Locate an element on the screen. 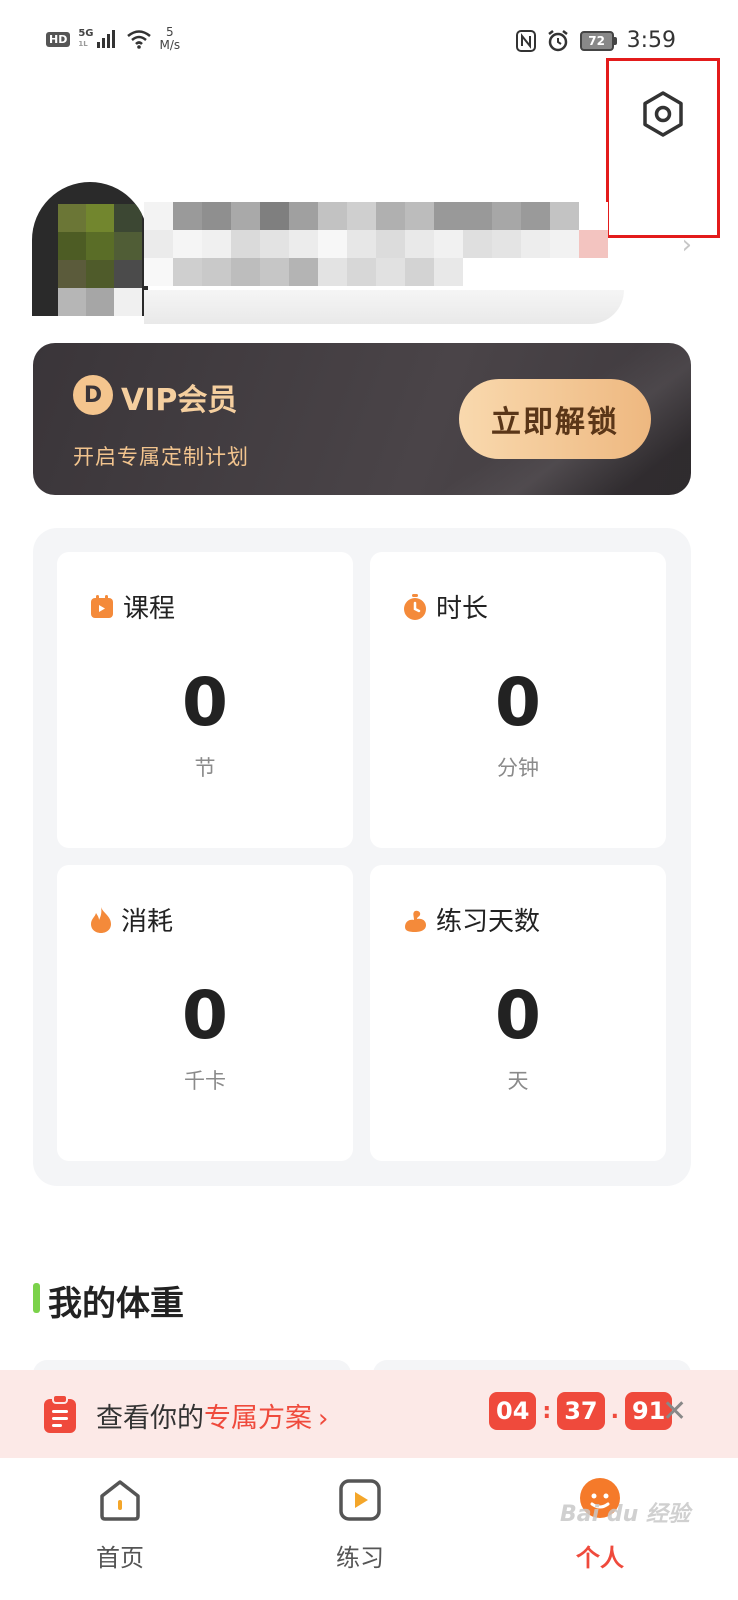  flame-icon is located at coordinates (101, 919).